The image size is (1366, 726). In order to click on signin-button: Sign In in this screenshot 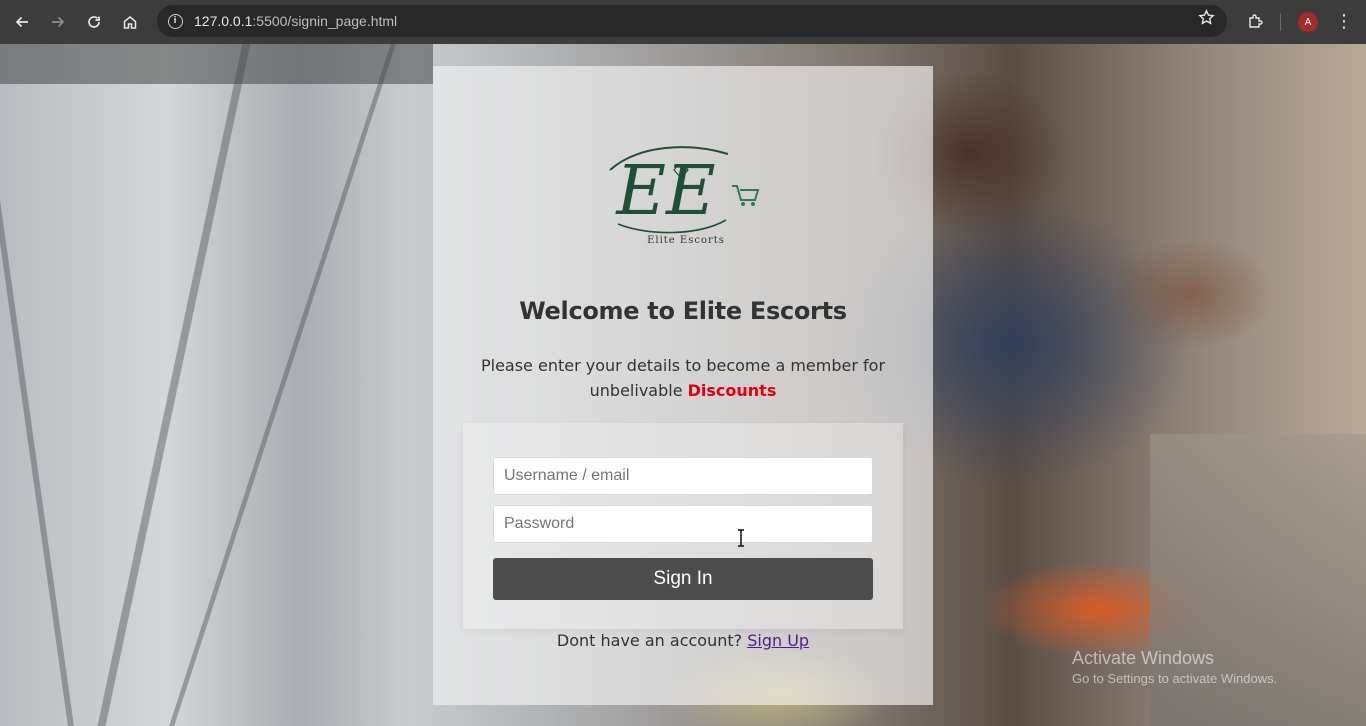, I will do `click(683, 579)`.